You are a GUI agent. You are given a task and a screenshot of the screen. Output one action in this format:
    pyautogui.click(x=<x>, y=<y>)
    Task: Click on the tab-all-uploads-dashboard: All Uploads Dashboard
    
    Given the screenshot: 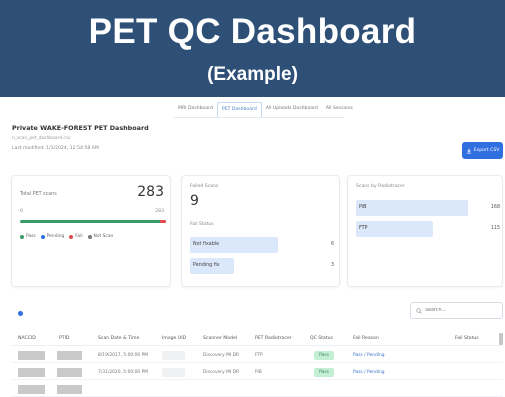 What is the action you would take?
    pyautogui.click(x=292, y=110)
    